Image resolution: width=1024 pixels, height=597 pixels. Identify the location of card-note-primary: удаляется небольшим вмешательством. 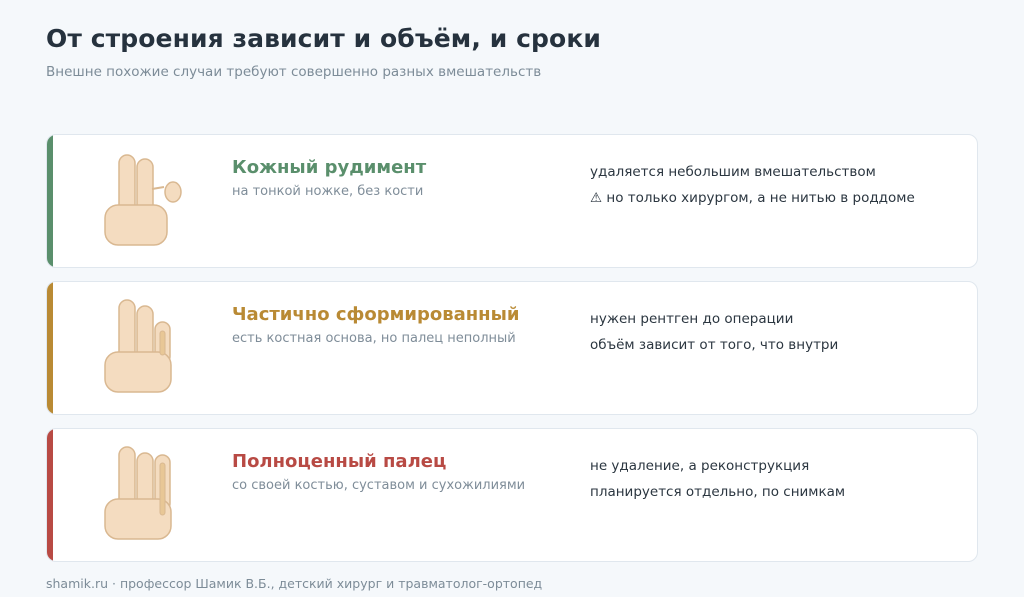
(733, 172).